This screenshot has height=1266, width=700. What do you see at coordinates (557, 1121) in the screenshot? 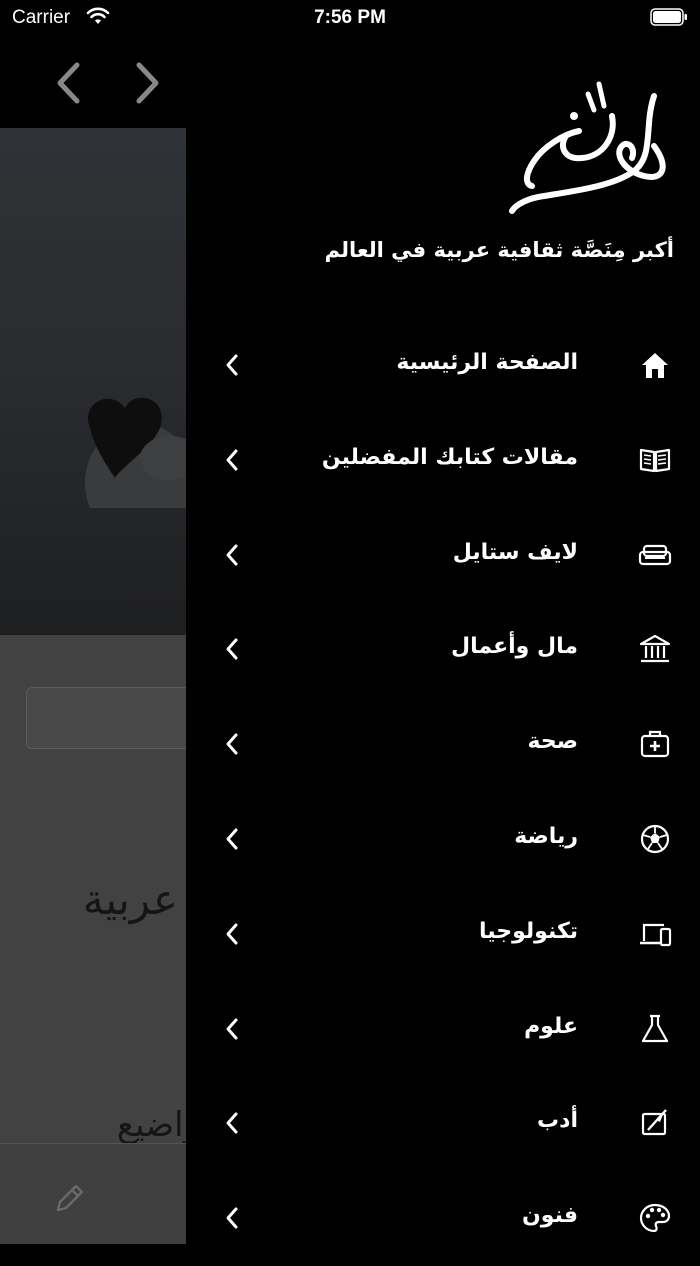
I see `menu-item-label: أدب` at bounding box center [557, 1121].